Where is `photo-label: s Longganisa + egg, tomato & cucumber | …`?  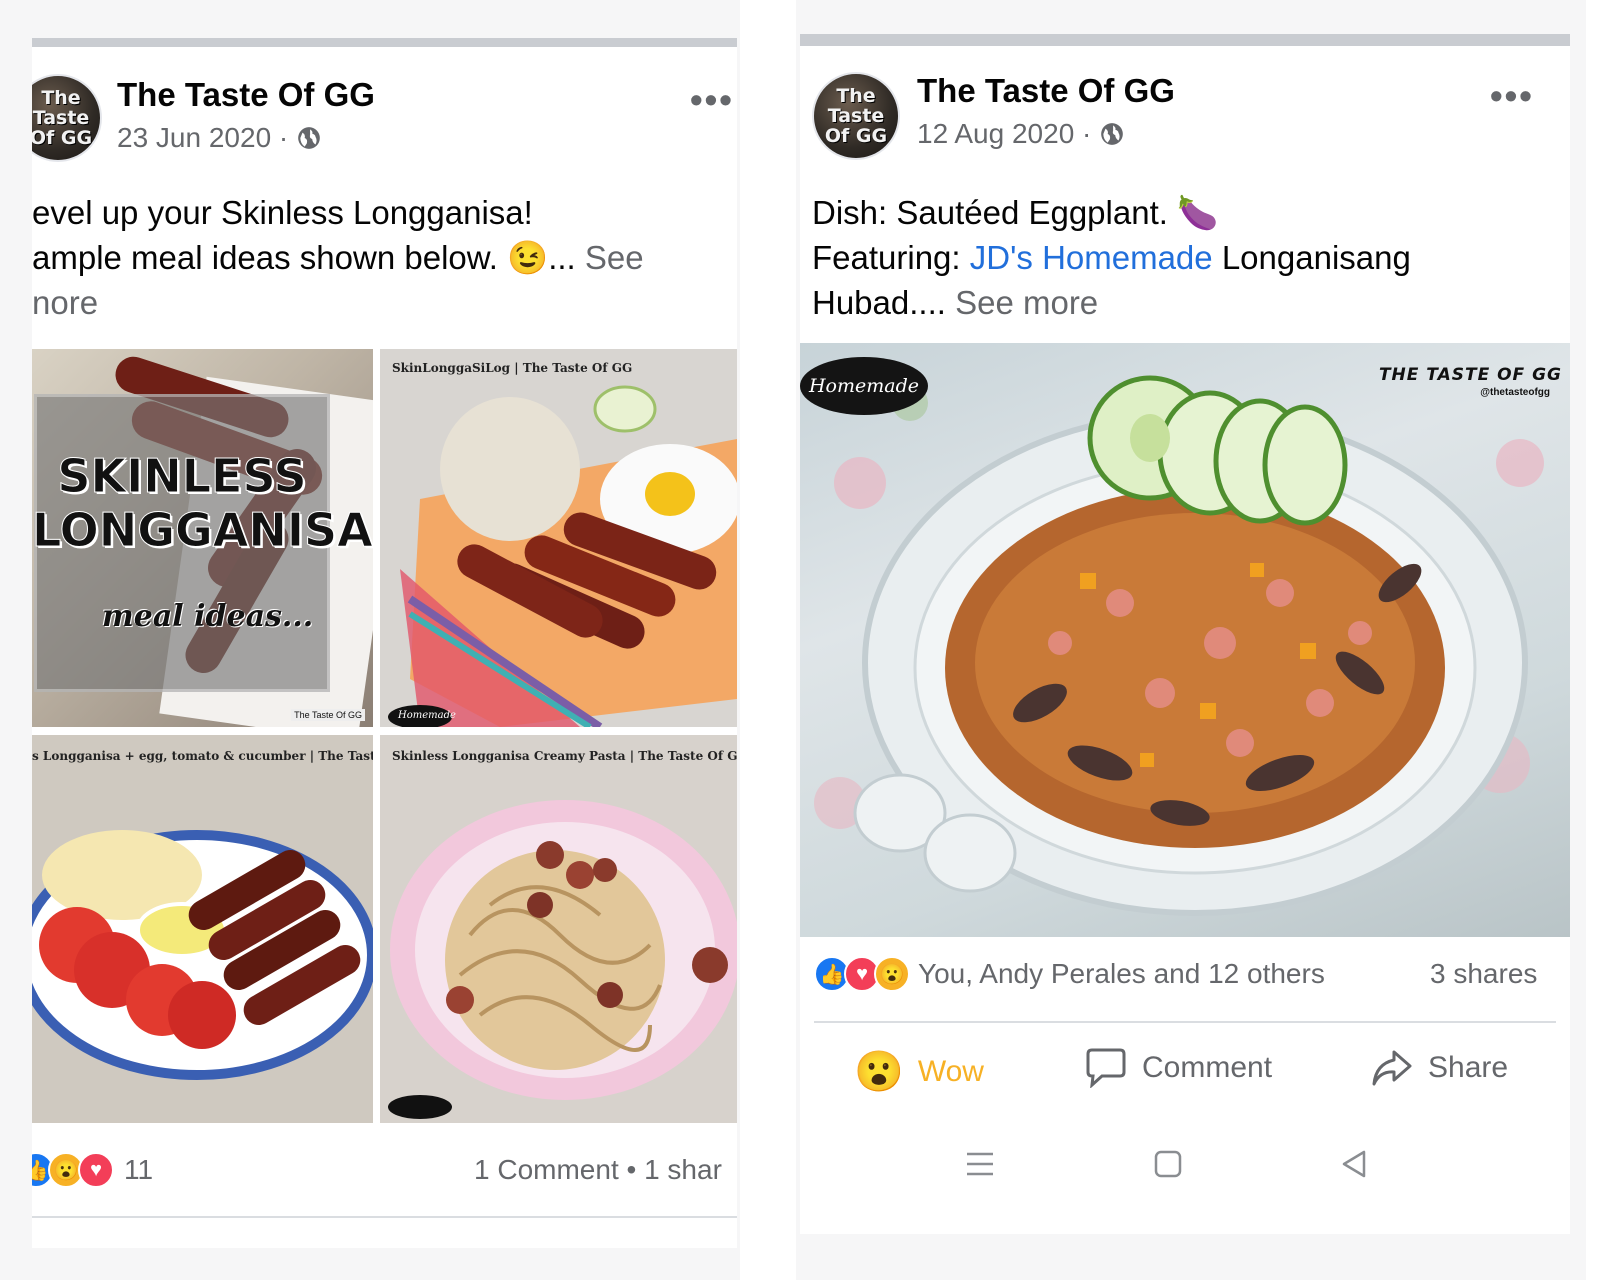 photo-label: s Longganisa + egg, tomato & cucumber | … is located at coordinates (202, 756).